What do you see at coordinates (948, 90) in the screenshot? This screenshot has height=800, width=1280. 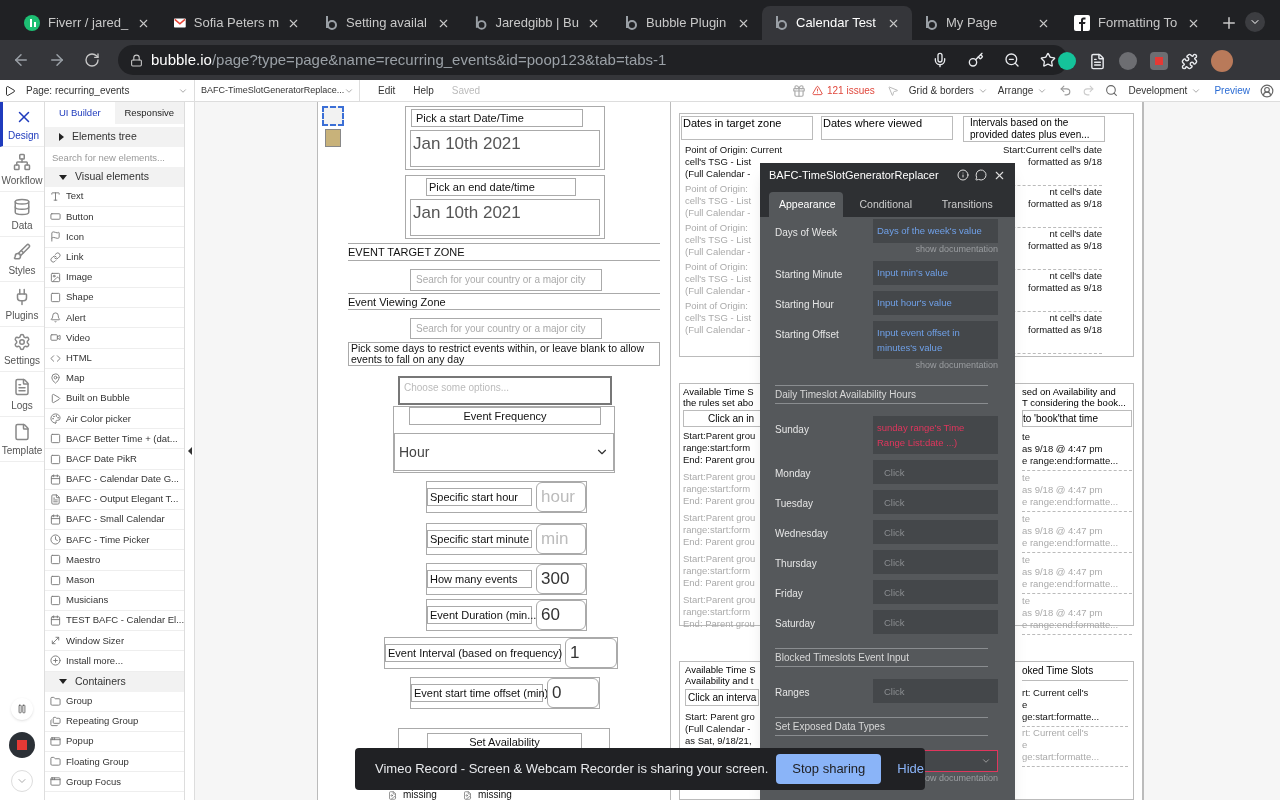 I see `grid-borders-menu: Grid & borders` at bounding box center [948, 90].